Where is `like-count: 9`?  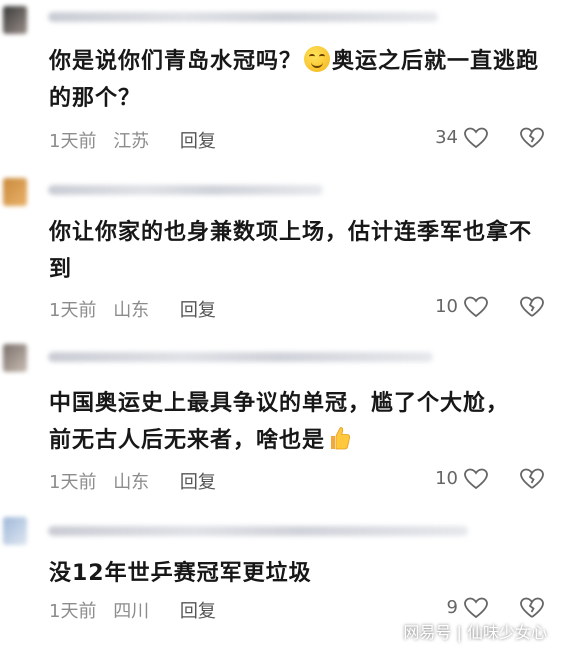
like-count: 9 is located at coordinates (452, 607).